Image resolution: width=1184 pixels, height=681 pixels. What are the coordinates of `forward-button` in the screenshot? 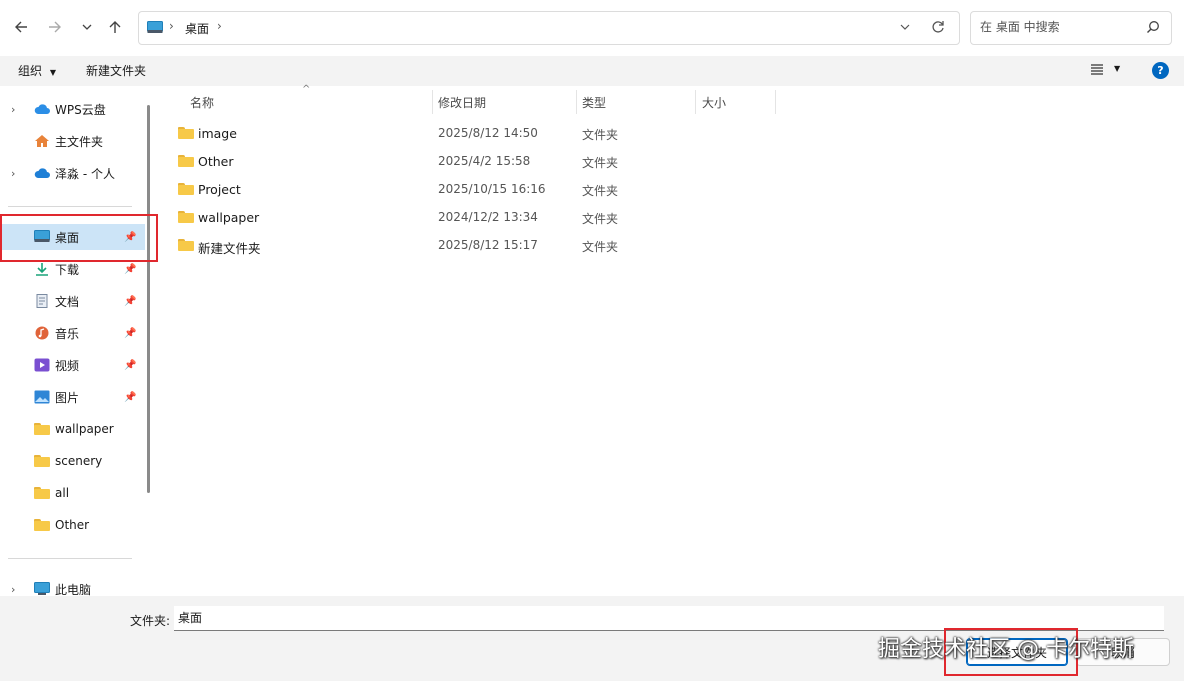 It's located at (55, 27).